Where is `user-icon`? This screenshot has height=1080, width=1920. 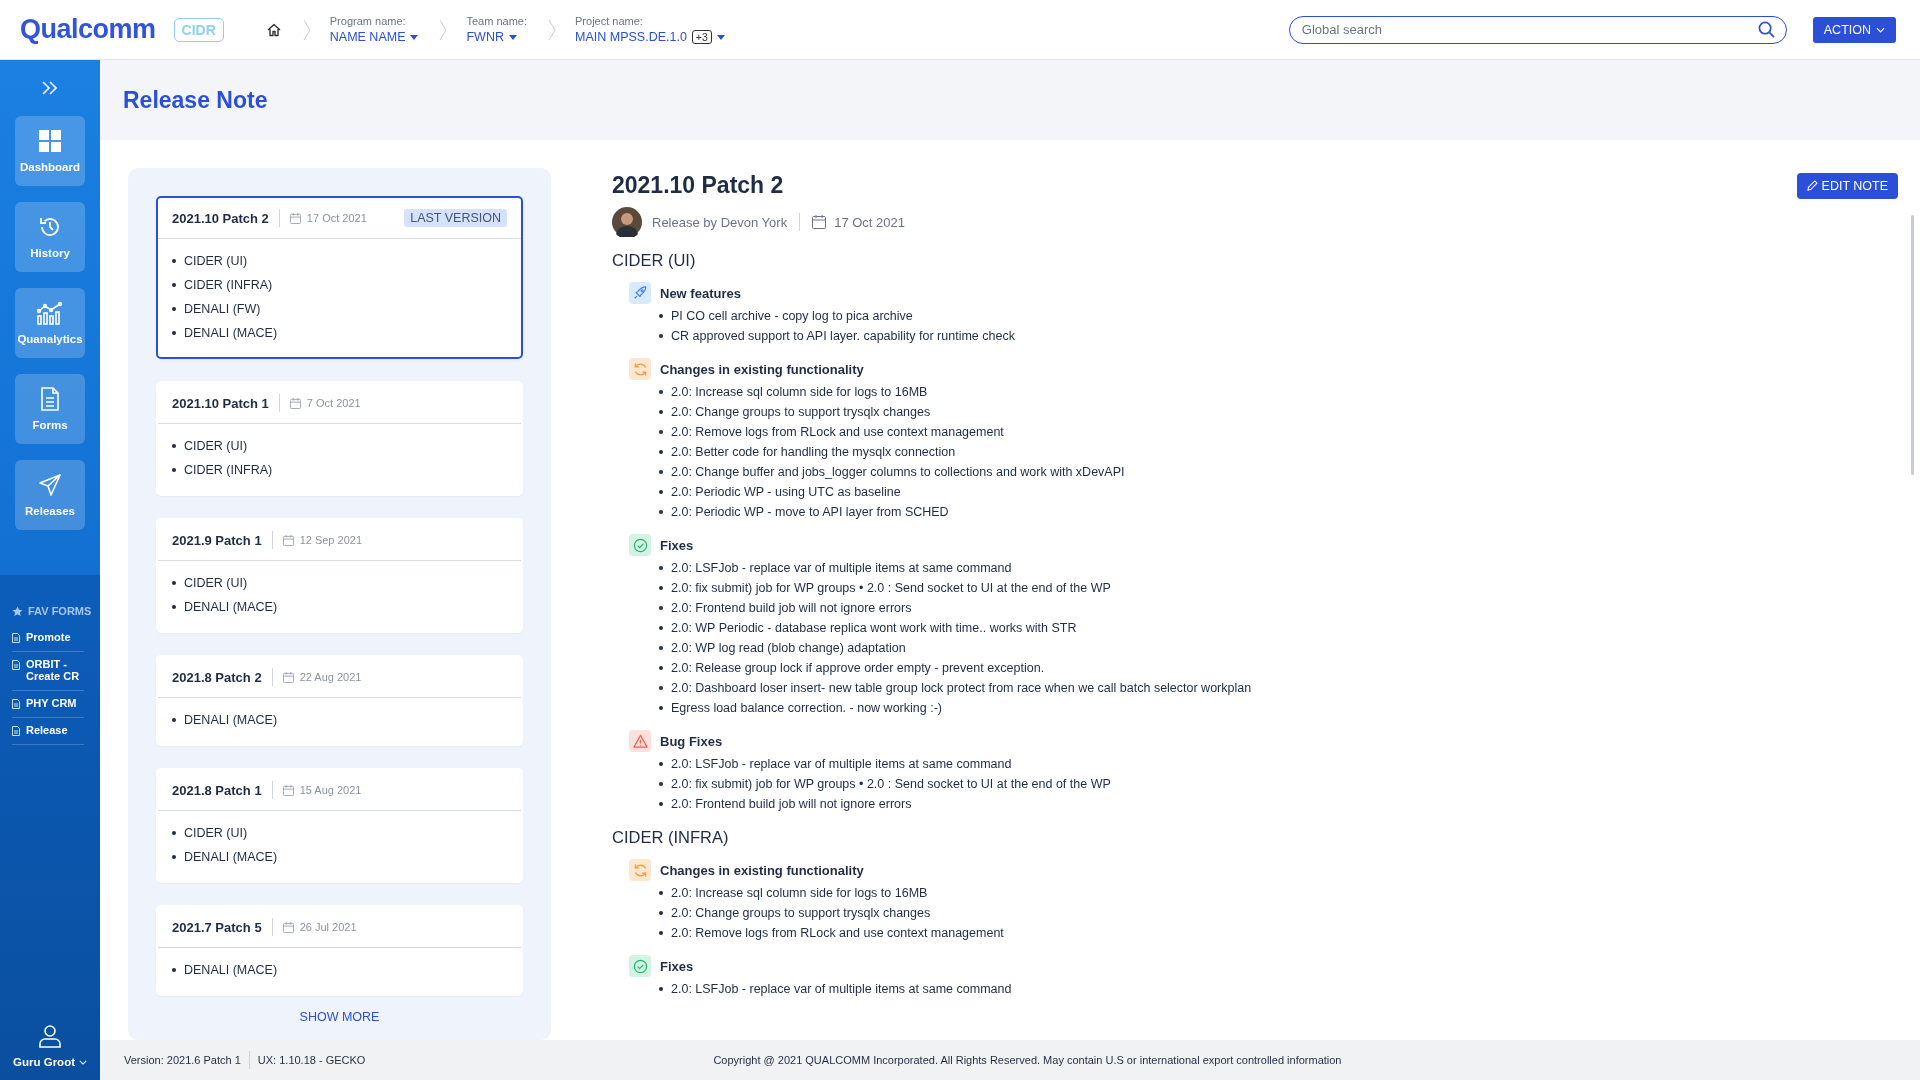 user-icon is located at coordinates (50, 1036).